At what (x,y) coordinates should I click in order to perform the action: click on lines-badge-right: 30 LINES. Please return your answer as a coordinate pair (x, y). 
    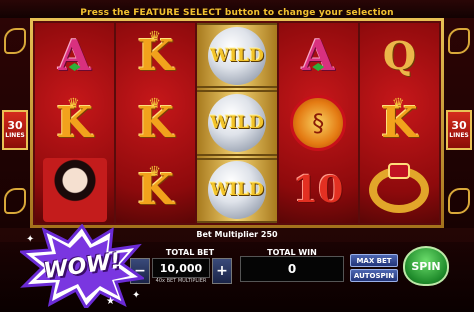
    Looking at the image, I should click on (459, 130).